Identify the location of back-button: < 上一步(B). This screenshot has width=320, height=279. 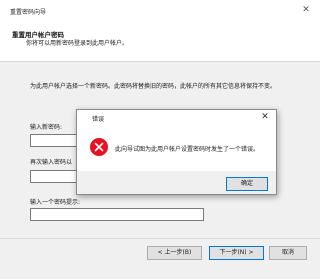
(174, 253).